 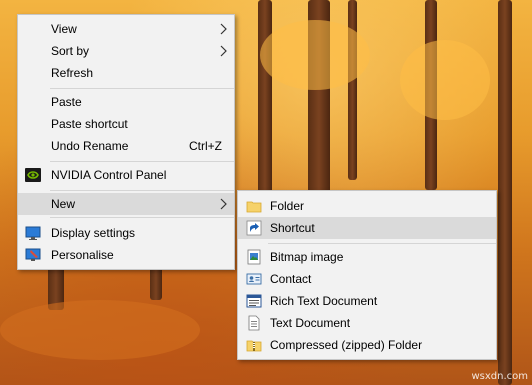 I want to click on submenu-item-label: Contact, so click(x=291, y=279).